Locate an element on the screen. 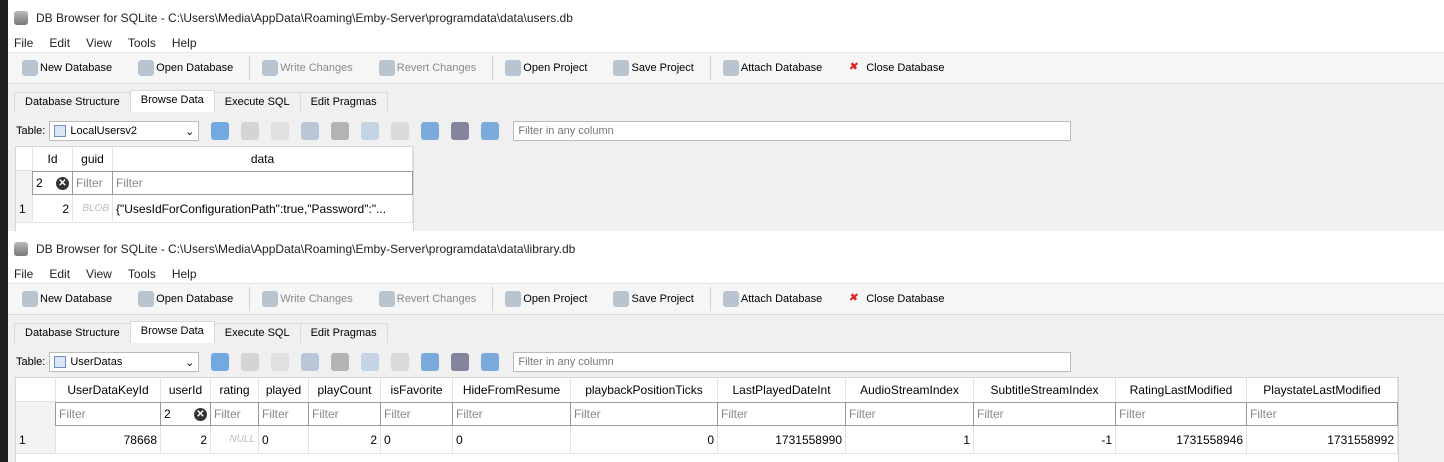 The image size is (1444, 462). column-header-playstatelastmodified: PlaystateLastModified is located at coordinates (1322, 390).